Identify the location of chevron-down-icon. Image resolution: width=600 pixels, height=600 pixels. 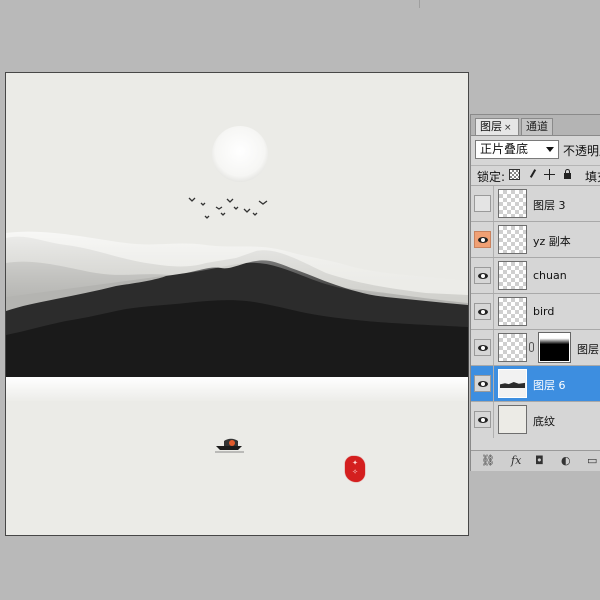
(550, 149).